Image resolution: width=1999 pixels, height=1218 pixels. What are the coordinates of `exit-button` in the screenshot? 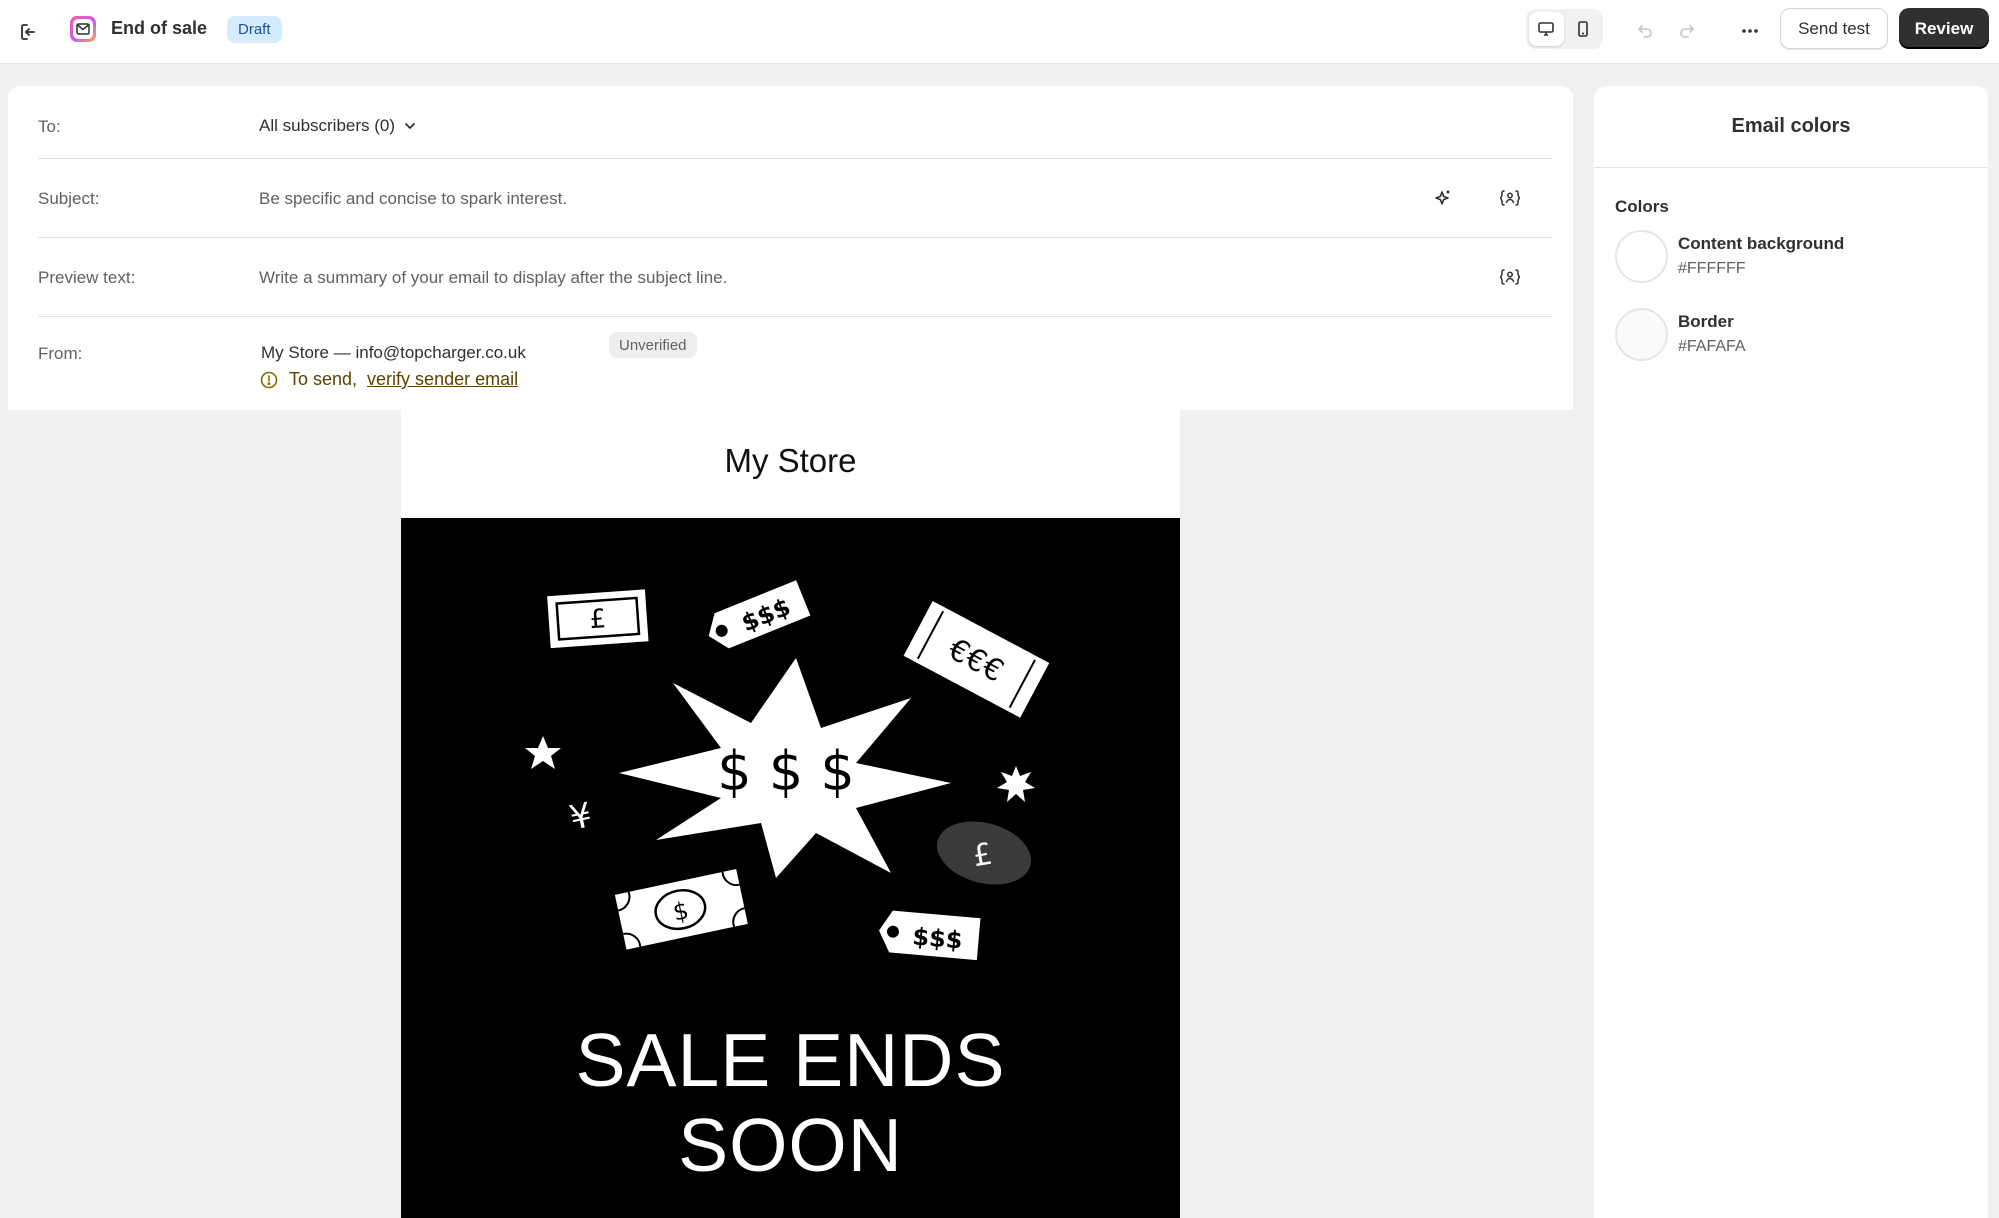 It's located at (28, 32).